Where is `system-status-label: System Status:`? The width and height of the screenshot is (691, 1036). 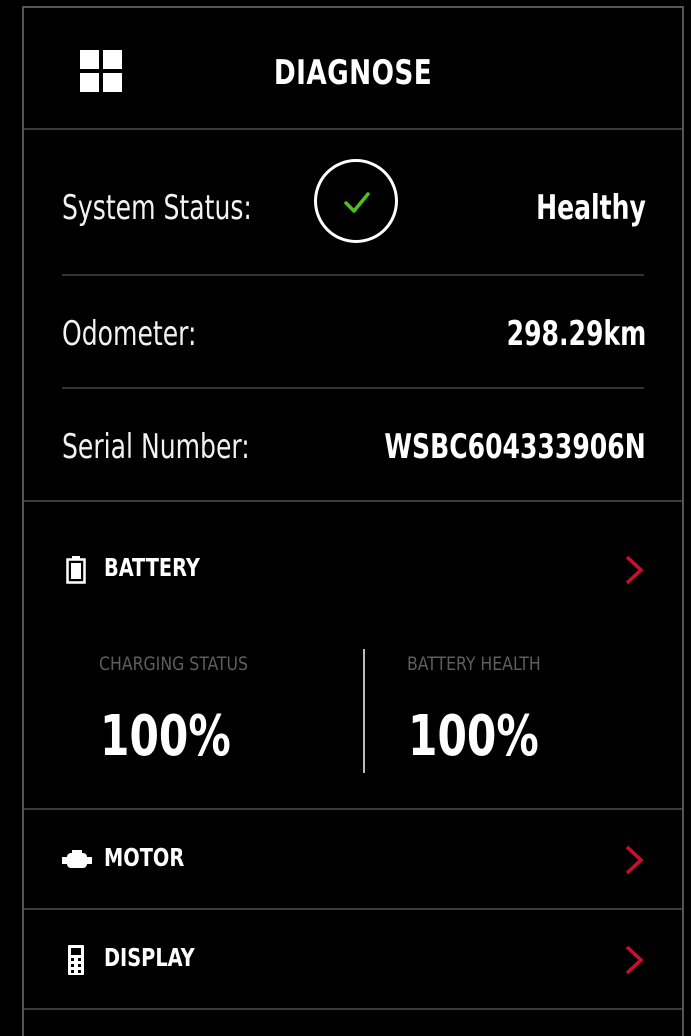 system-status-label: System Status: is located at coordinates (157, 208).